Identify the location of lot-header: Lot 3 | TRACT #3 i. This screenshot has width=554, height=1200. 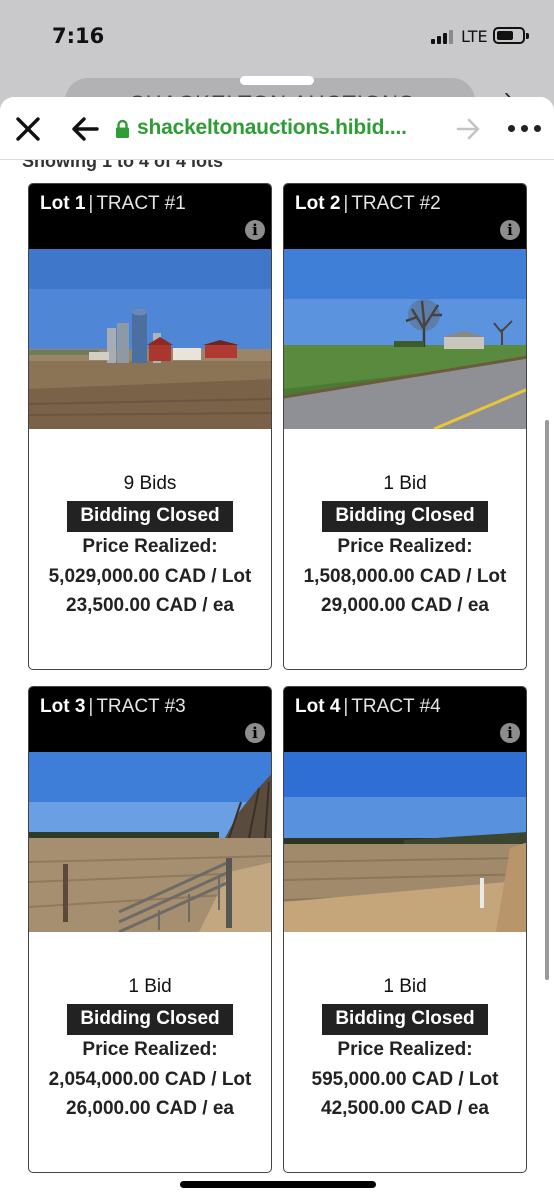
(150, 719).